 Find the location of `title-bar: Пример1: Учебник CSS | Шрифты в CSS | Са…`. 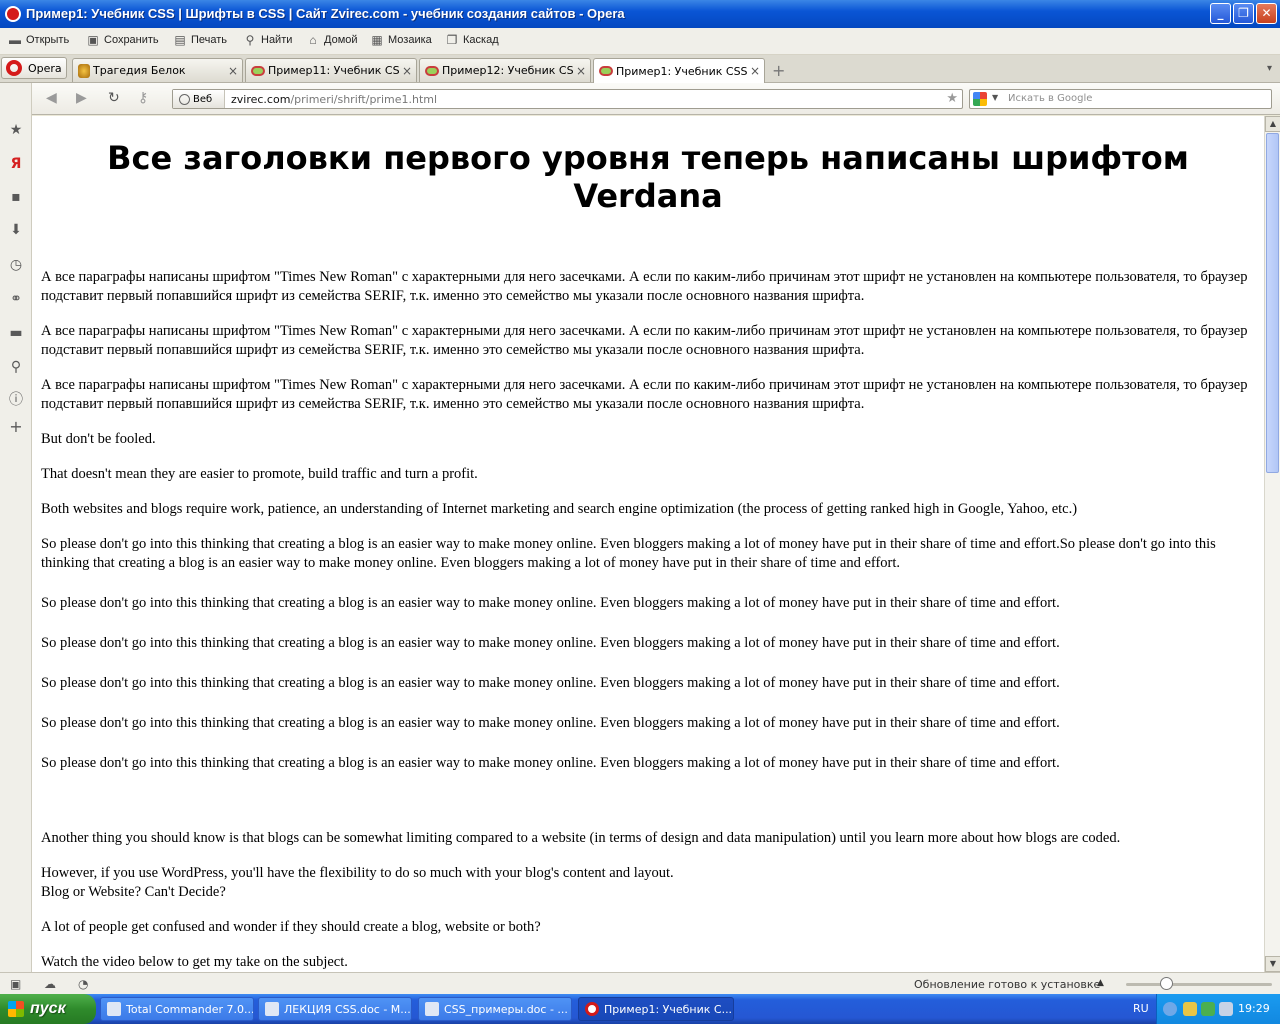

title-bar: Пример1: Учебник CSS | Шрифты в CSS | Са… is located at coordinates (640, 14).